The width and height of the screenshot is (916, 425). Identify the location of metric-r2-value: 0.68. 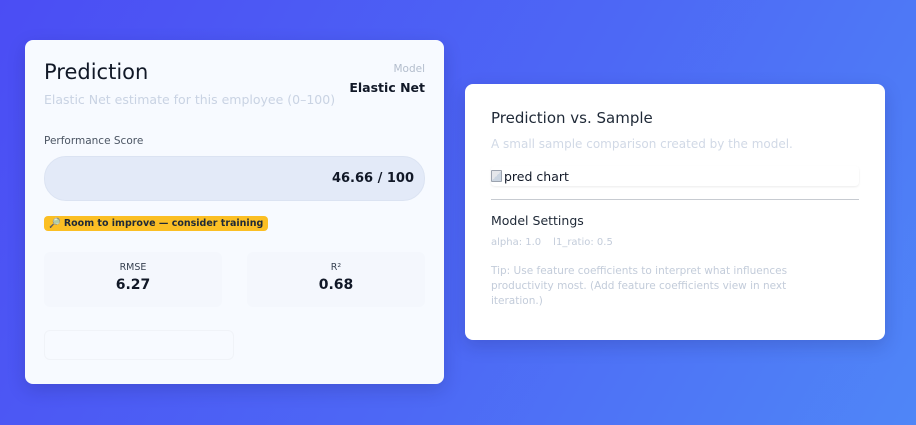
(336, 285).